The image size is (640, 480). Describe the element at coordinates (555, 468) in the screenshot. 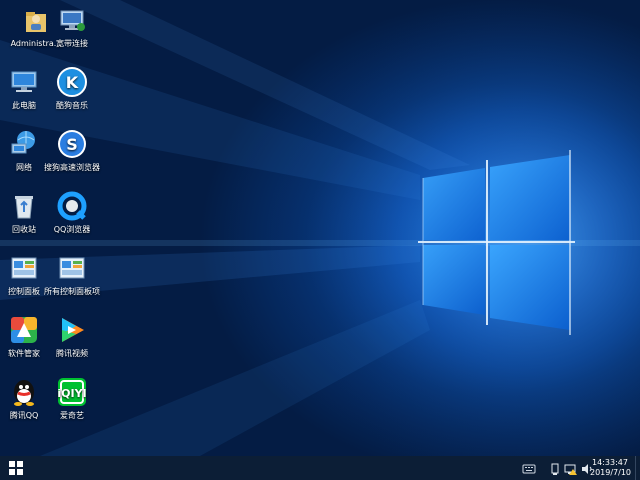

I see `usb-device-icon` at that location.